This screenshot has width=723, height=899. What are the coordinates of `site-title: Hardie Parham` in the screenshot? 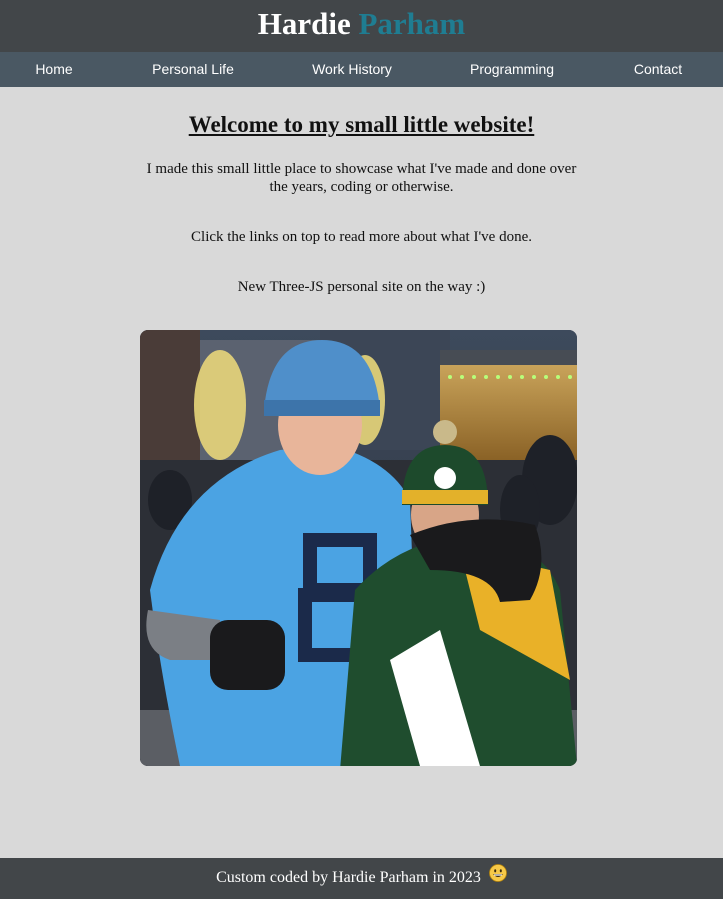 It's located at (361, 24).